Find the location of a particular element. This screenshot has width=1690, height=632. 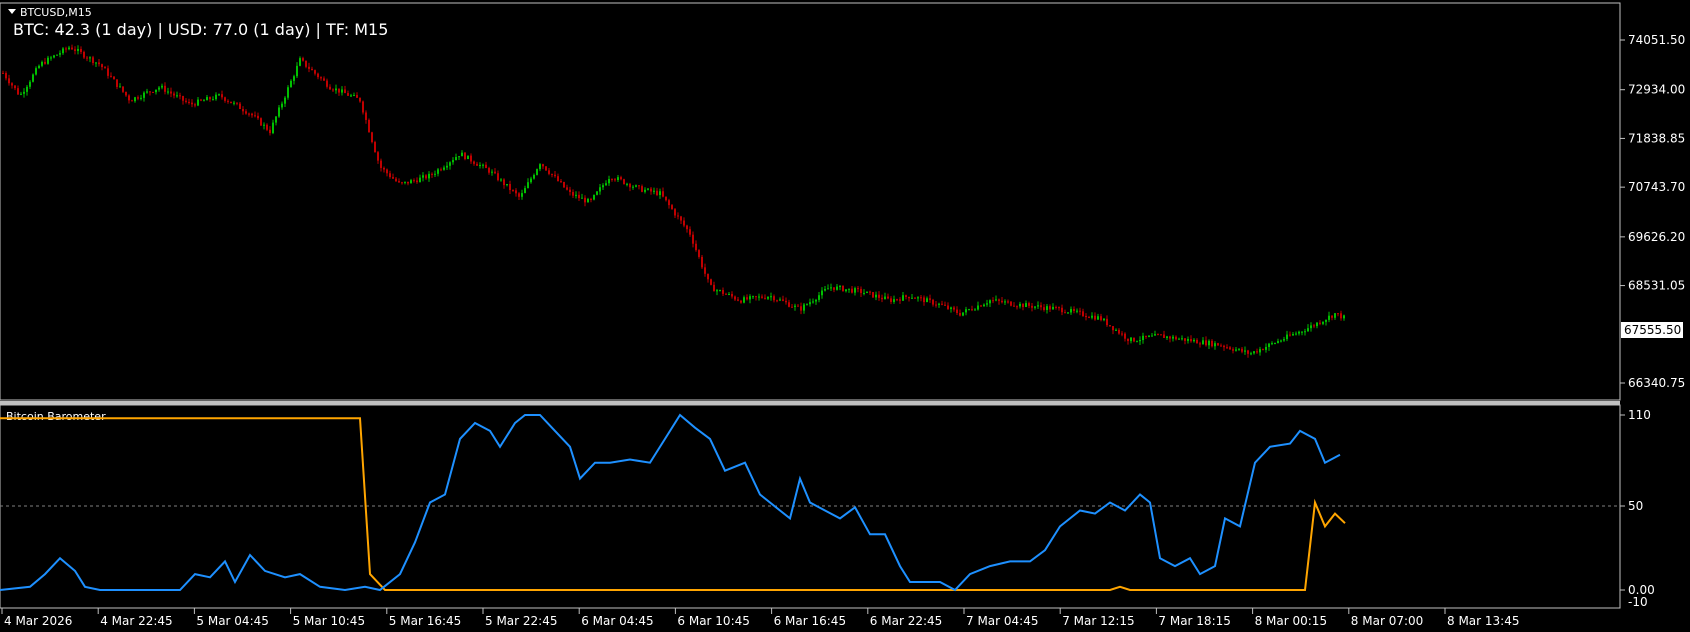

panel-separator is located at coordinates (810, 403).